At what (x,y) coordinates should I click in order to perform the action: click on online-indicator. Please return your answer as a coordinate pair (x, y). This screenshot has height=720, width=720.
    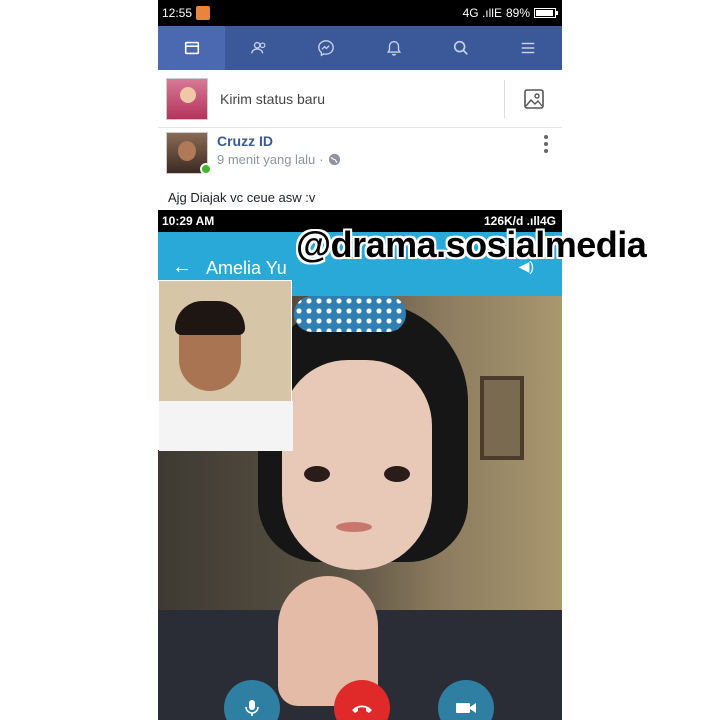
    Looking at the image, I should click on (206, 169).